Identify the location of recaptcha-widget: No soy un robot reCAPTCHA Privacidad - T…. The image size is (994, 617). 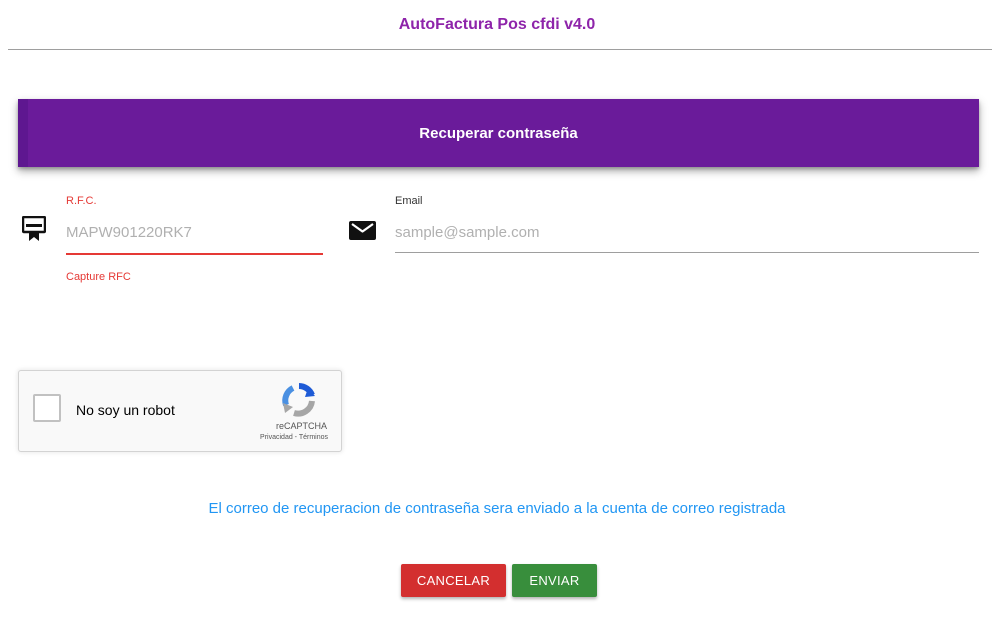
(180, 411).